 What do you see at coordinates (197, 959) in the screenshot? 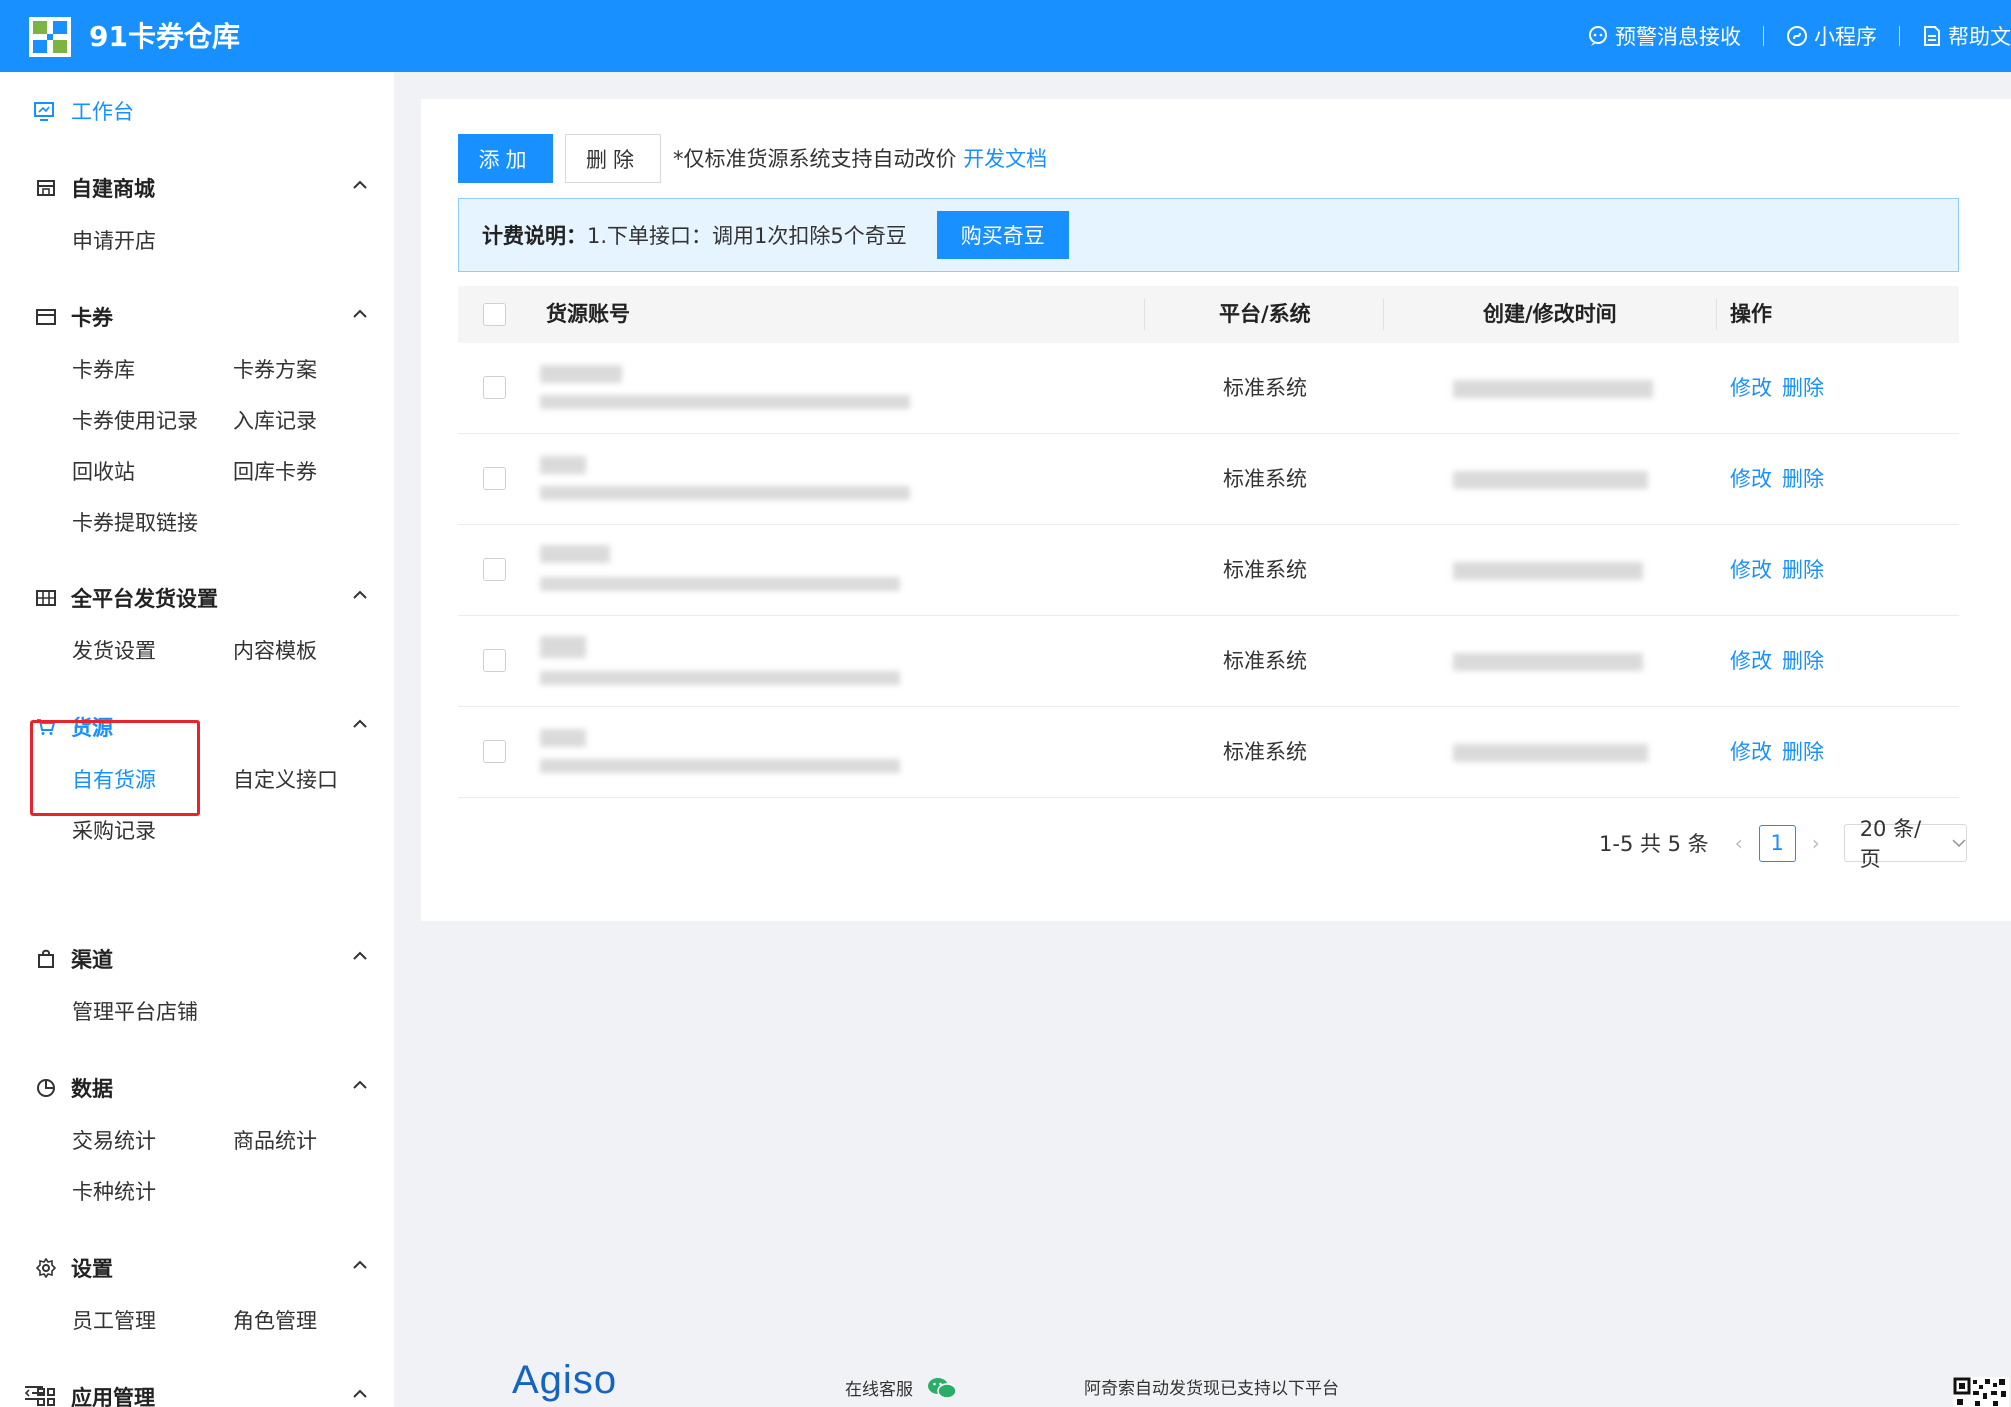
I see `group-header-channel: 渠道` at bounding box center [197, 959].